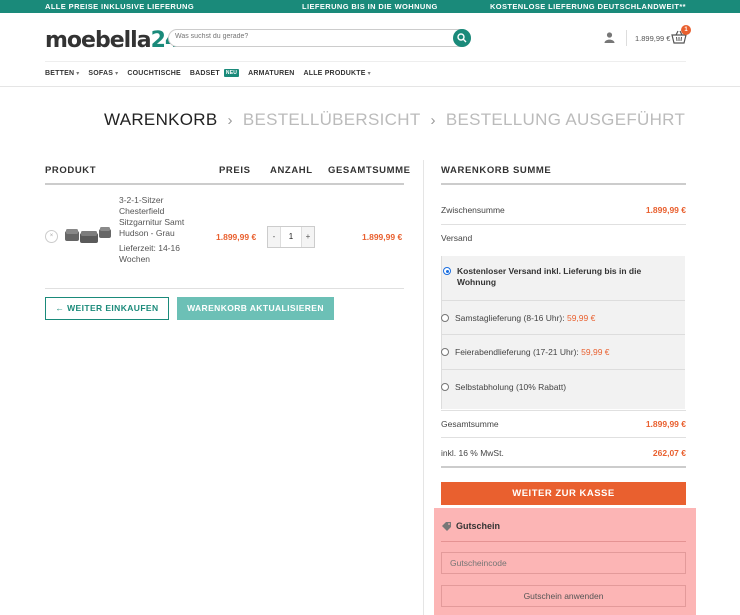 The image size is (740, 615). Describe the element at coordinates (563, 596) in the screenshot. I see `apply-coupon-button: Gutschein anwenden` at that location.